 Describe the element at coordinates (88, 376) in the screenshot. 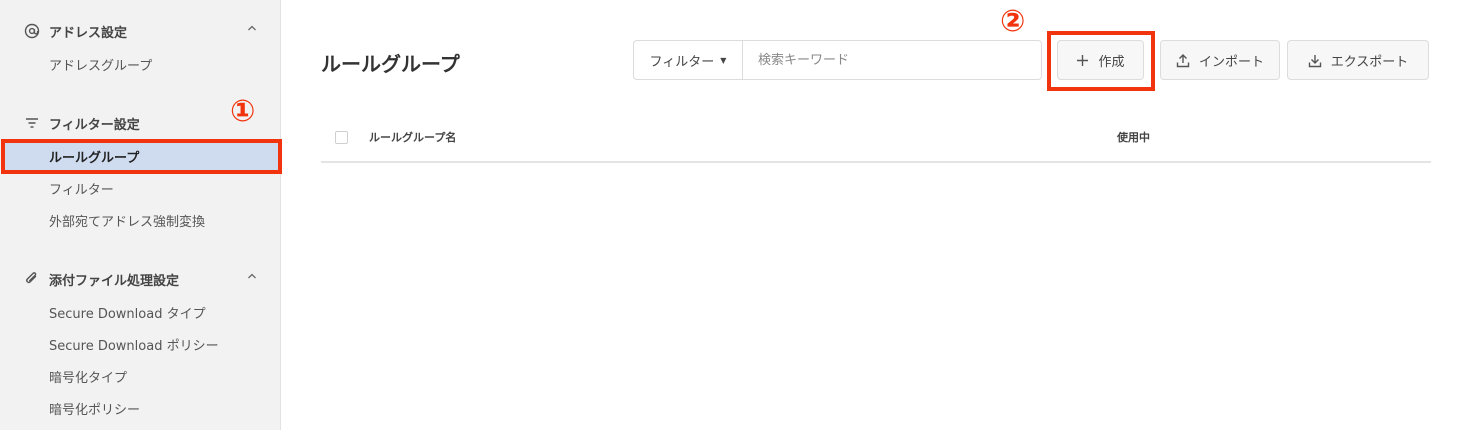

I see `sidebar-item-encryption-type: 暗号化タイプ` at that location.